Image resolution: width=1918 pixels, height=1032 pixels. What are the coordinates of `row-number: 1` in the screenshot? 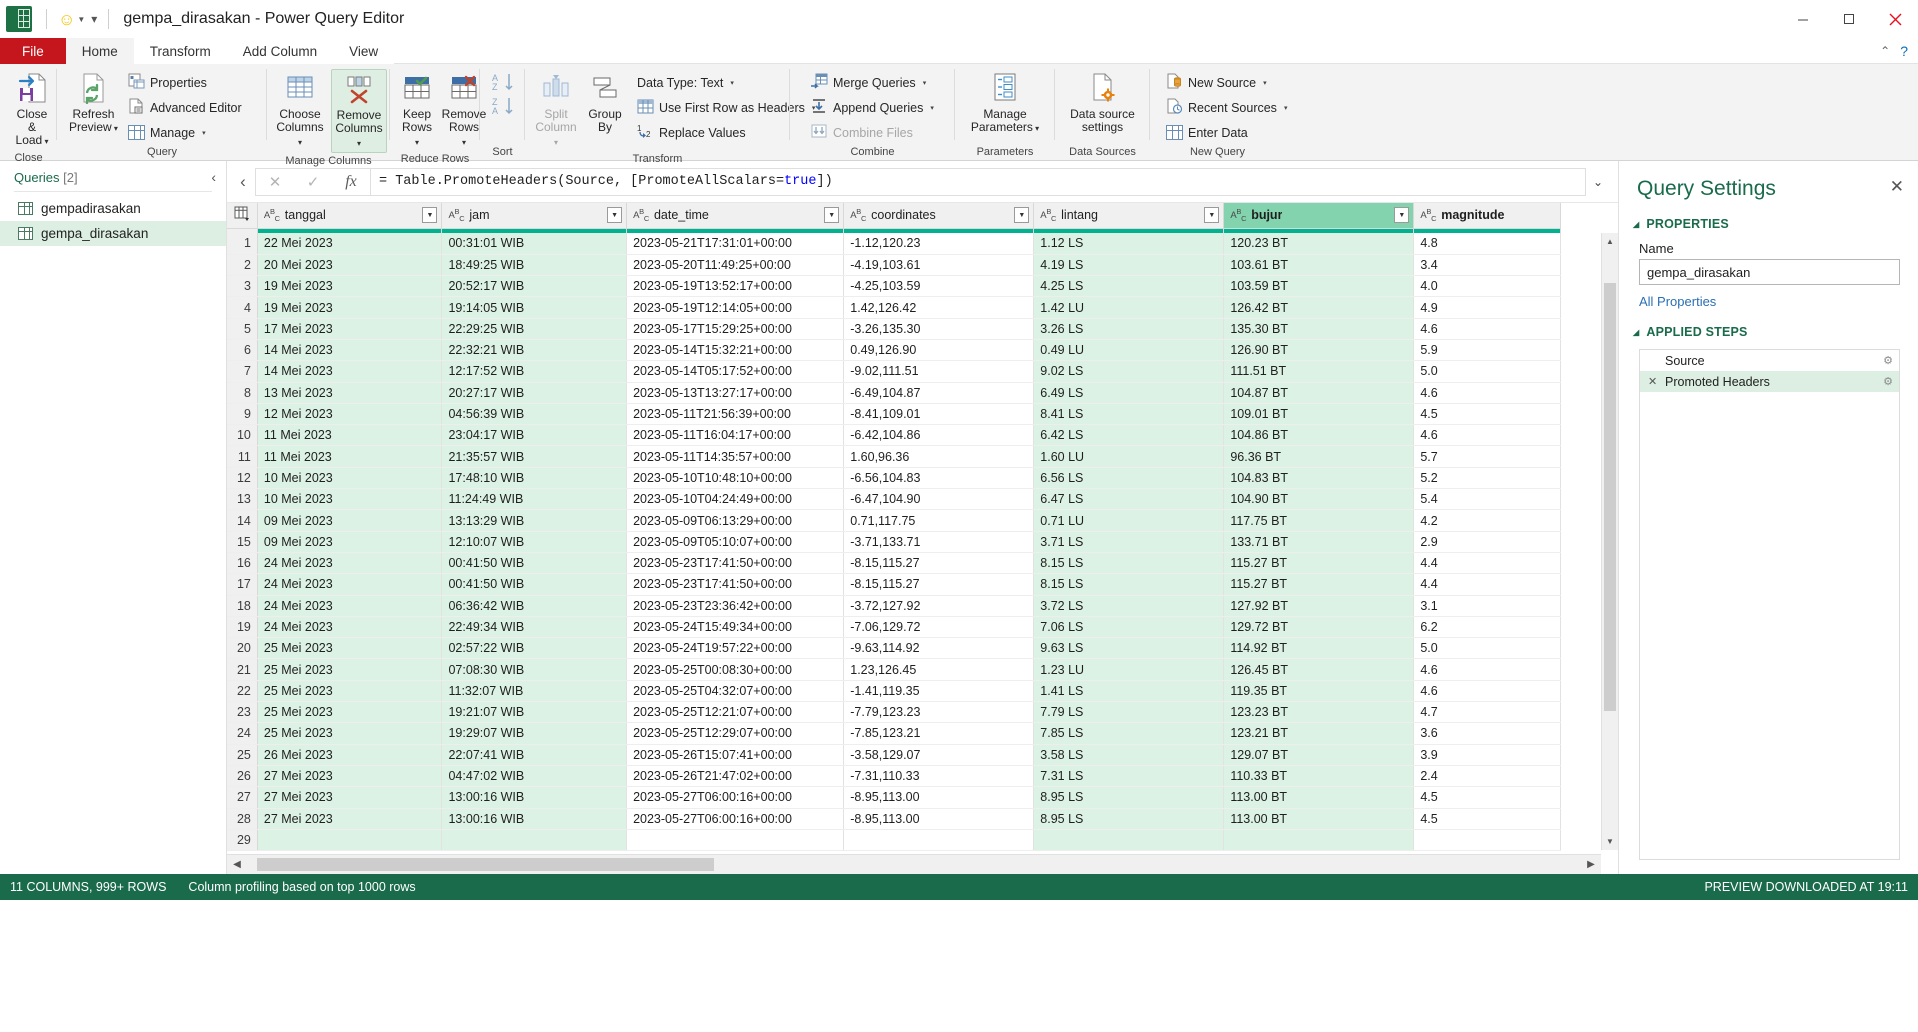 It's located at (242, 244).